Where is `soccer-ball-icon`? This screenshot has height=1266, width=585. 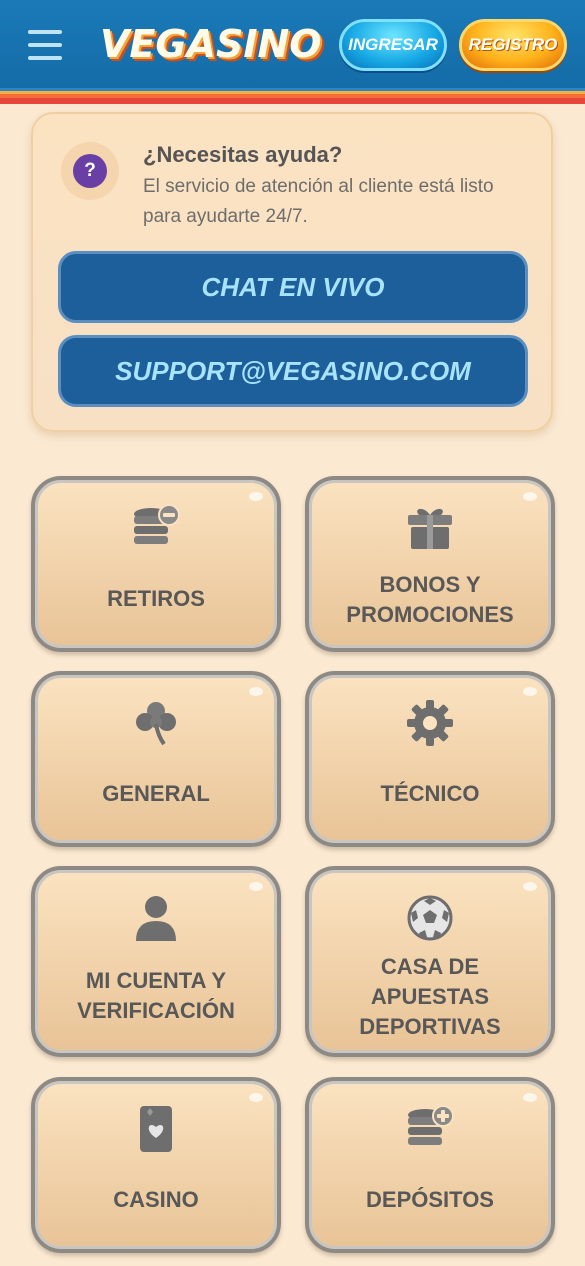 soccer-ball-icon is located at coordinates (430, 918).